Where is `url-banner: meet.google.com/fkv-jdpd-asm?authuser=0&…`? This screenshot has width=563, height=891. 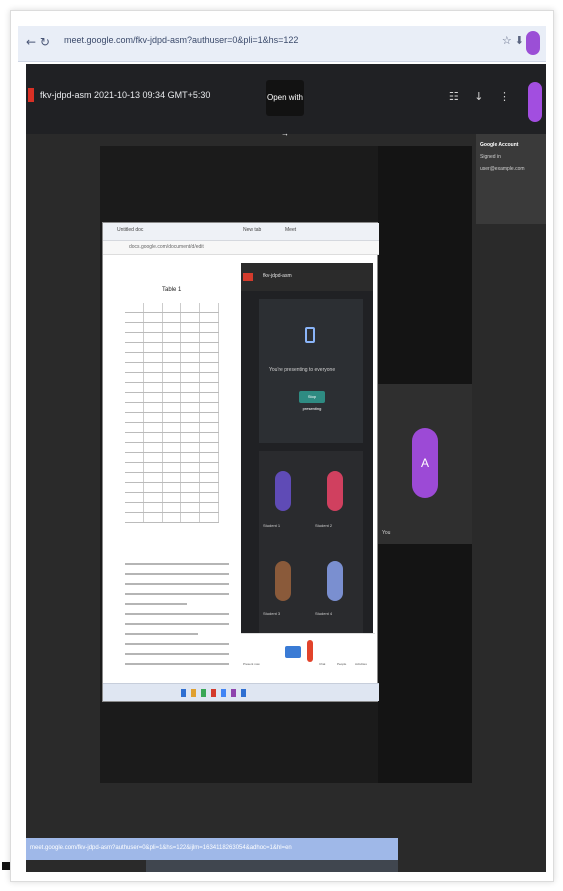 url-banner: meet.google.com/fkv-jdpd-asm?authuser=0&… is located at coordinates (212, 849).